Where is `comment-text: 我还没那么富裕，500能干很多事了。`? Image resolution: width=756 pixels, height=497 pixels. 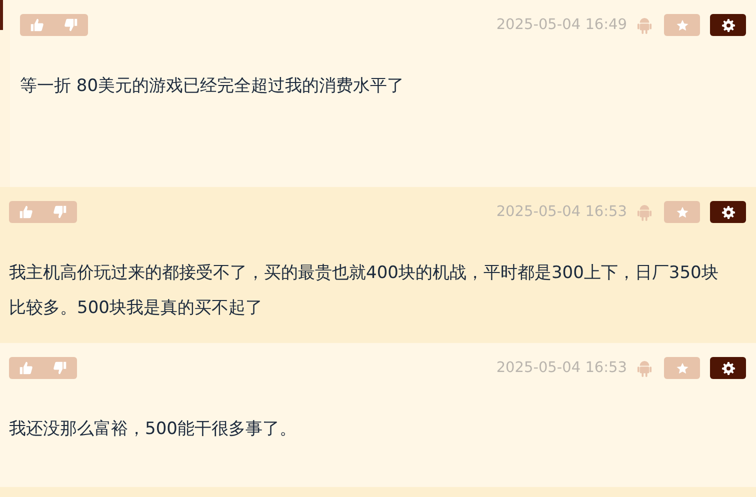 comment-text: 我还没那么富裕，500能干很多事了。 is located at coordinates (153, 429).